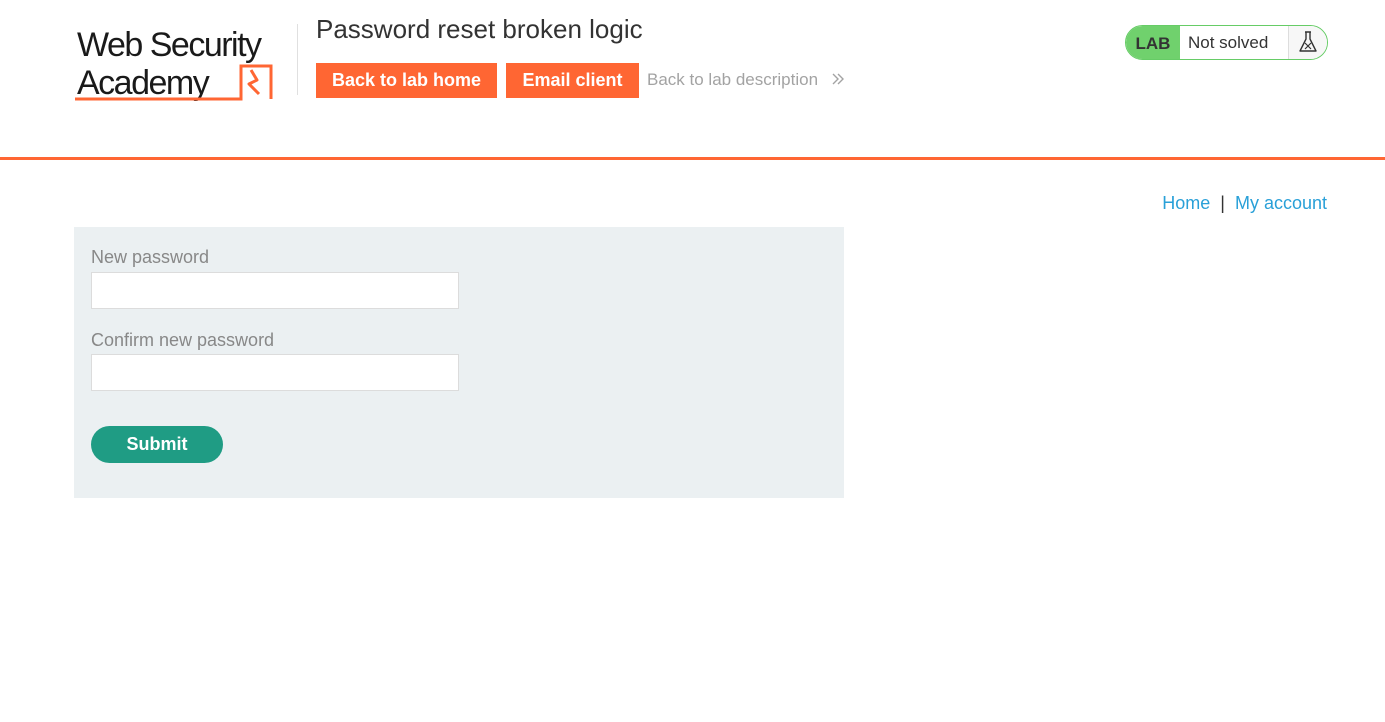  What do you see at coordinates (275, 290) in the screenshot?
I see `new-password-input` at bounding box center [275, 290].